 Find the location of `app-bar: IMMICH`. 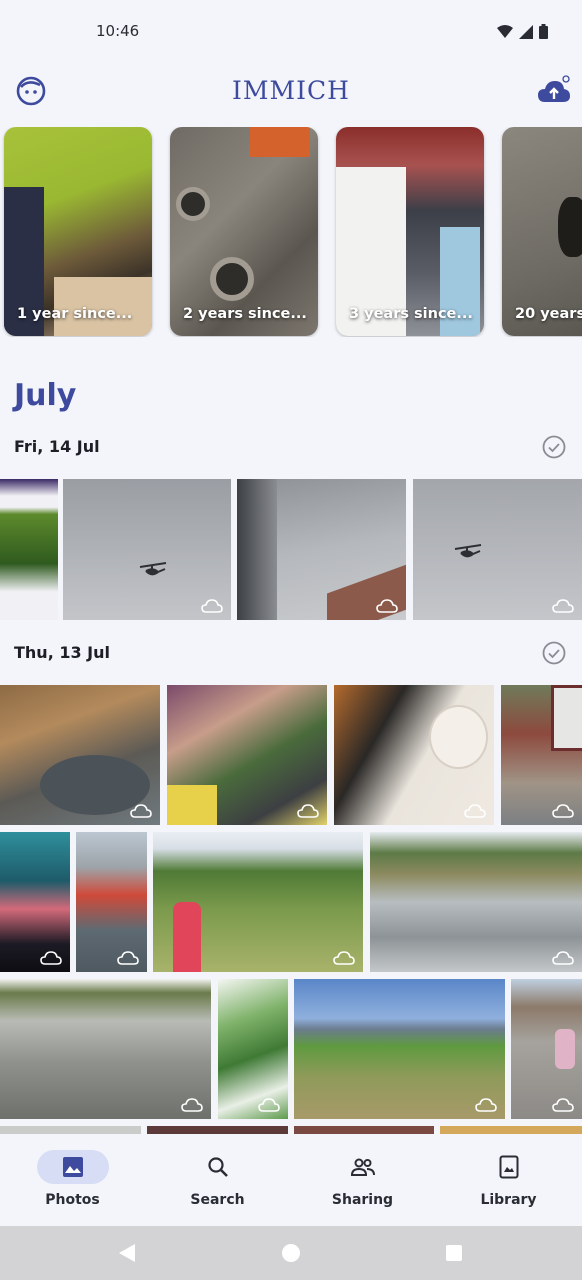

app-bar: IMMICH is located at coordinates (291, 92).